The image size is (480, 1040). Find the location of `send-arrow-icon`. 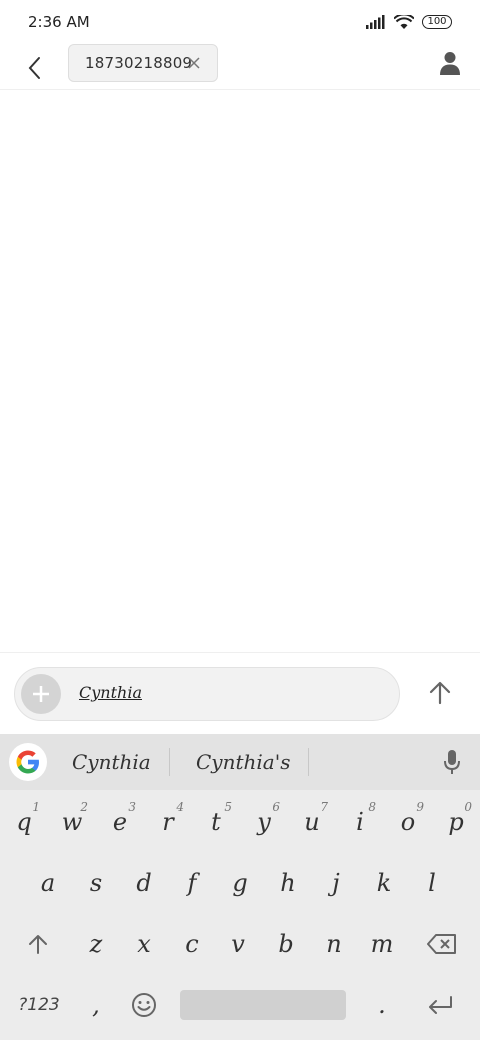

send-arrow-icon is located at coordinates (440, 693).